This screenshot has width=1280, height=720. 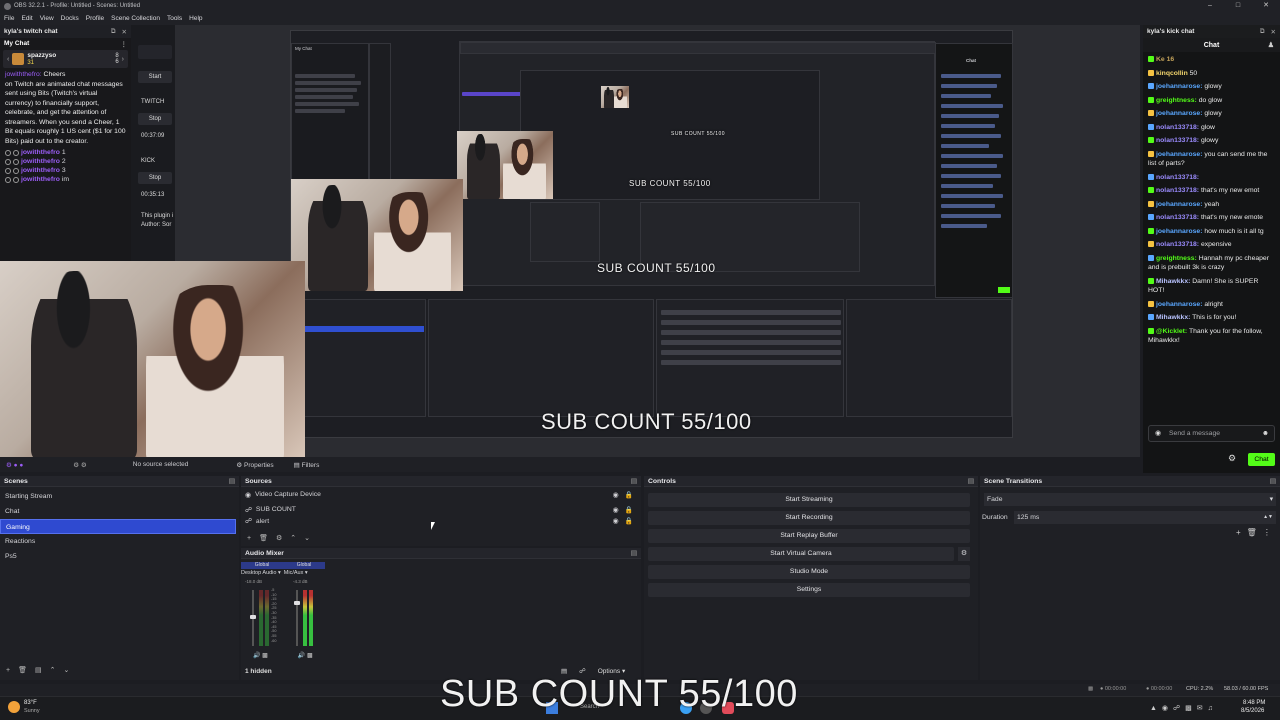 What do you see at coordinates (441, 509) in the screenshot?
I see `source-item-sub-count: ☍ SUB COUNT ◉ 🔒` at bounding box center [441, 509].